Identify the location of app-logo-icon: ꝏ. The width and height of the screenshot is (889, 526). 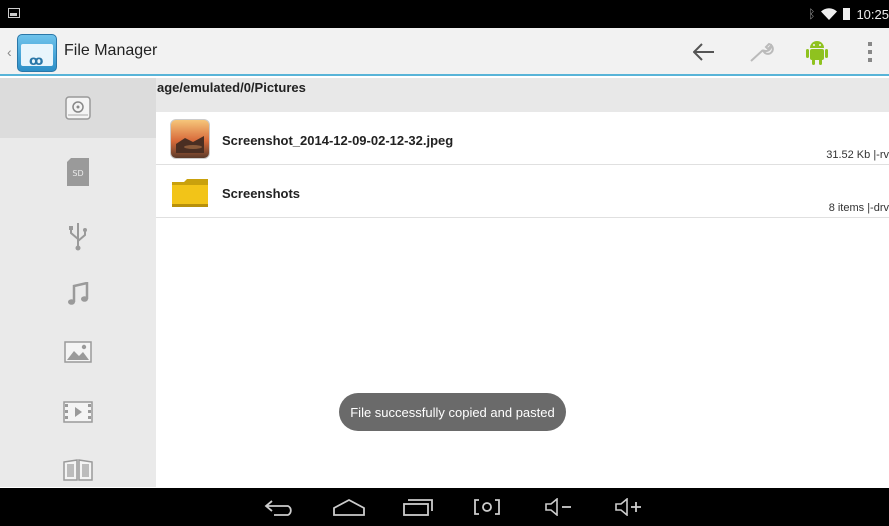
(37, 53).